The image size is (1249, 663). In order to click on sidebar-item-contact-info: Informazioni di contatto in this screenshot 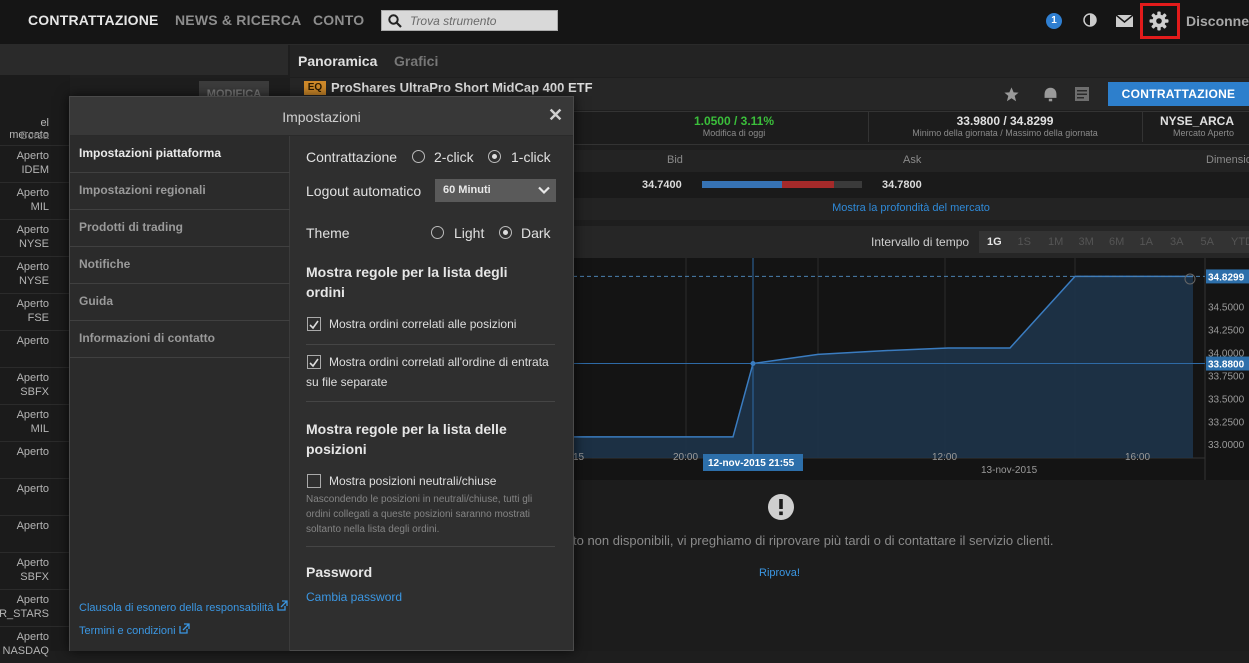, I will do `click(180, 339)`.